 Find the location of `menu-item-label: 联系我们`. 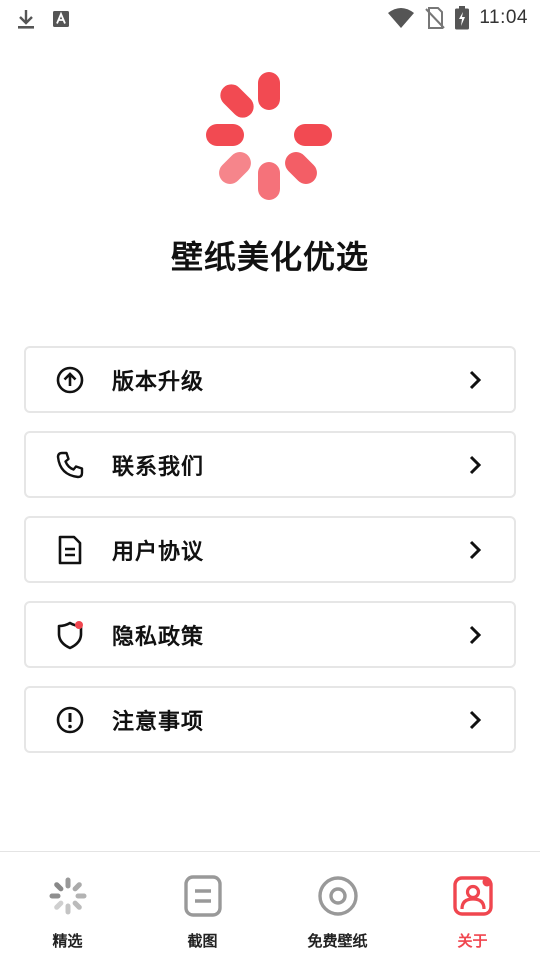

menu-item-label: 联系我们 is located at coordinates (158, 467).